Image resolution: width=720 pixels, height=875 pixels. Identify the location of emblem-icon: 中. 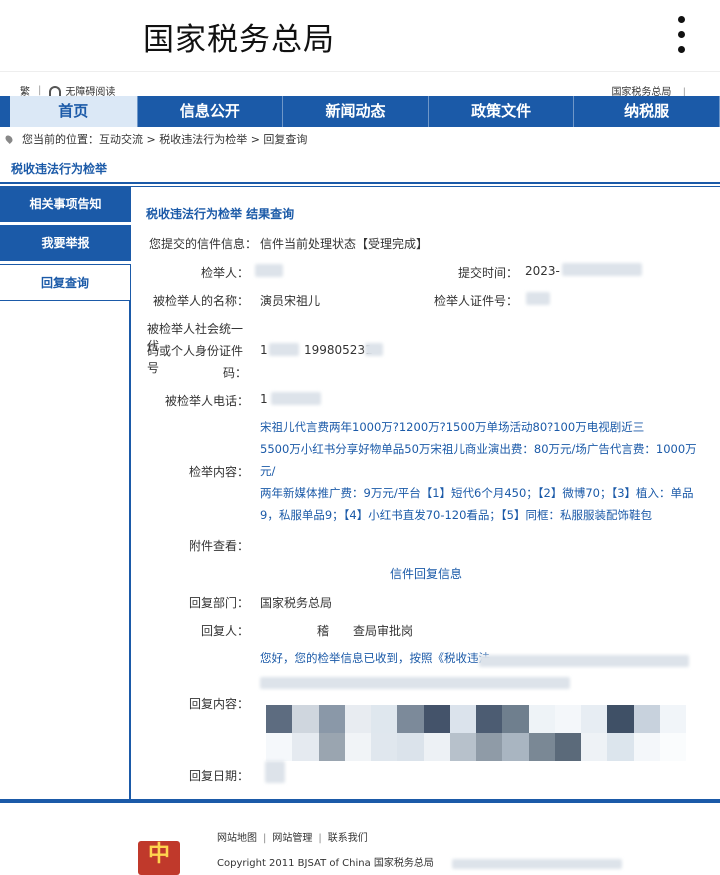
(159, 858).